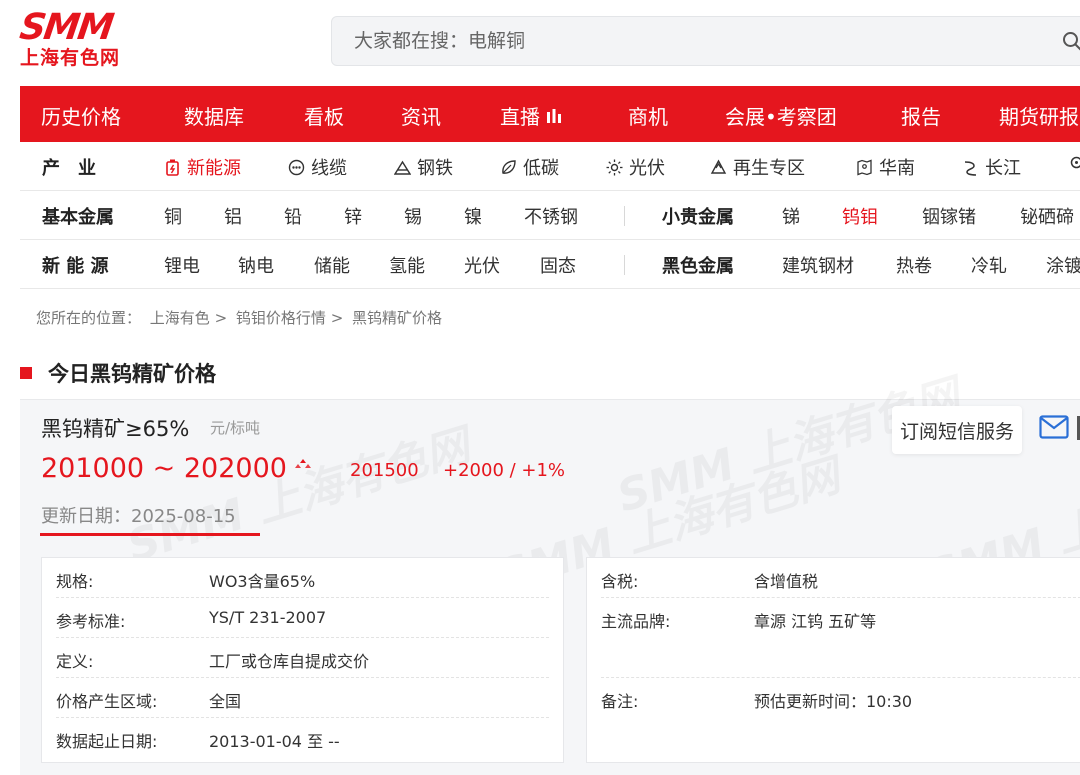 The height and width of the screenshot is (775, 1080). What do you see at coordinates (132, 374) in the screenshot?
I see `section-title-text: 今日黑钨精矿价格` at bounding box center [132, 374].